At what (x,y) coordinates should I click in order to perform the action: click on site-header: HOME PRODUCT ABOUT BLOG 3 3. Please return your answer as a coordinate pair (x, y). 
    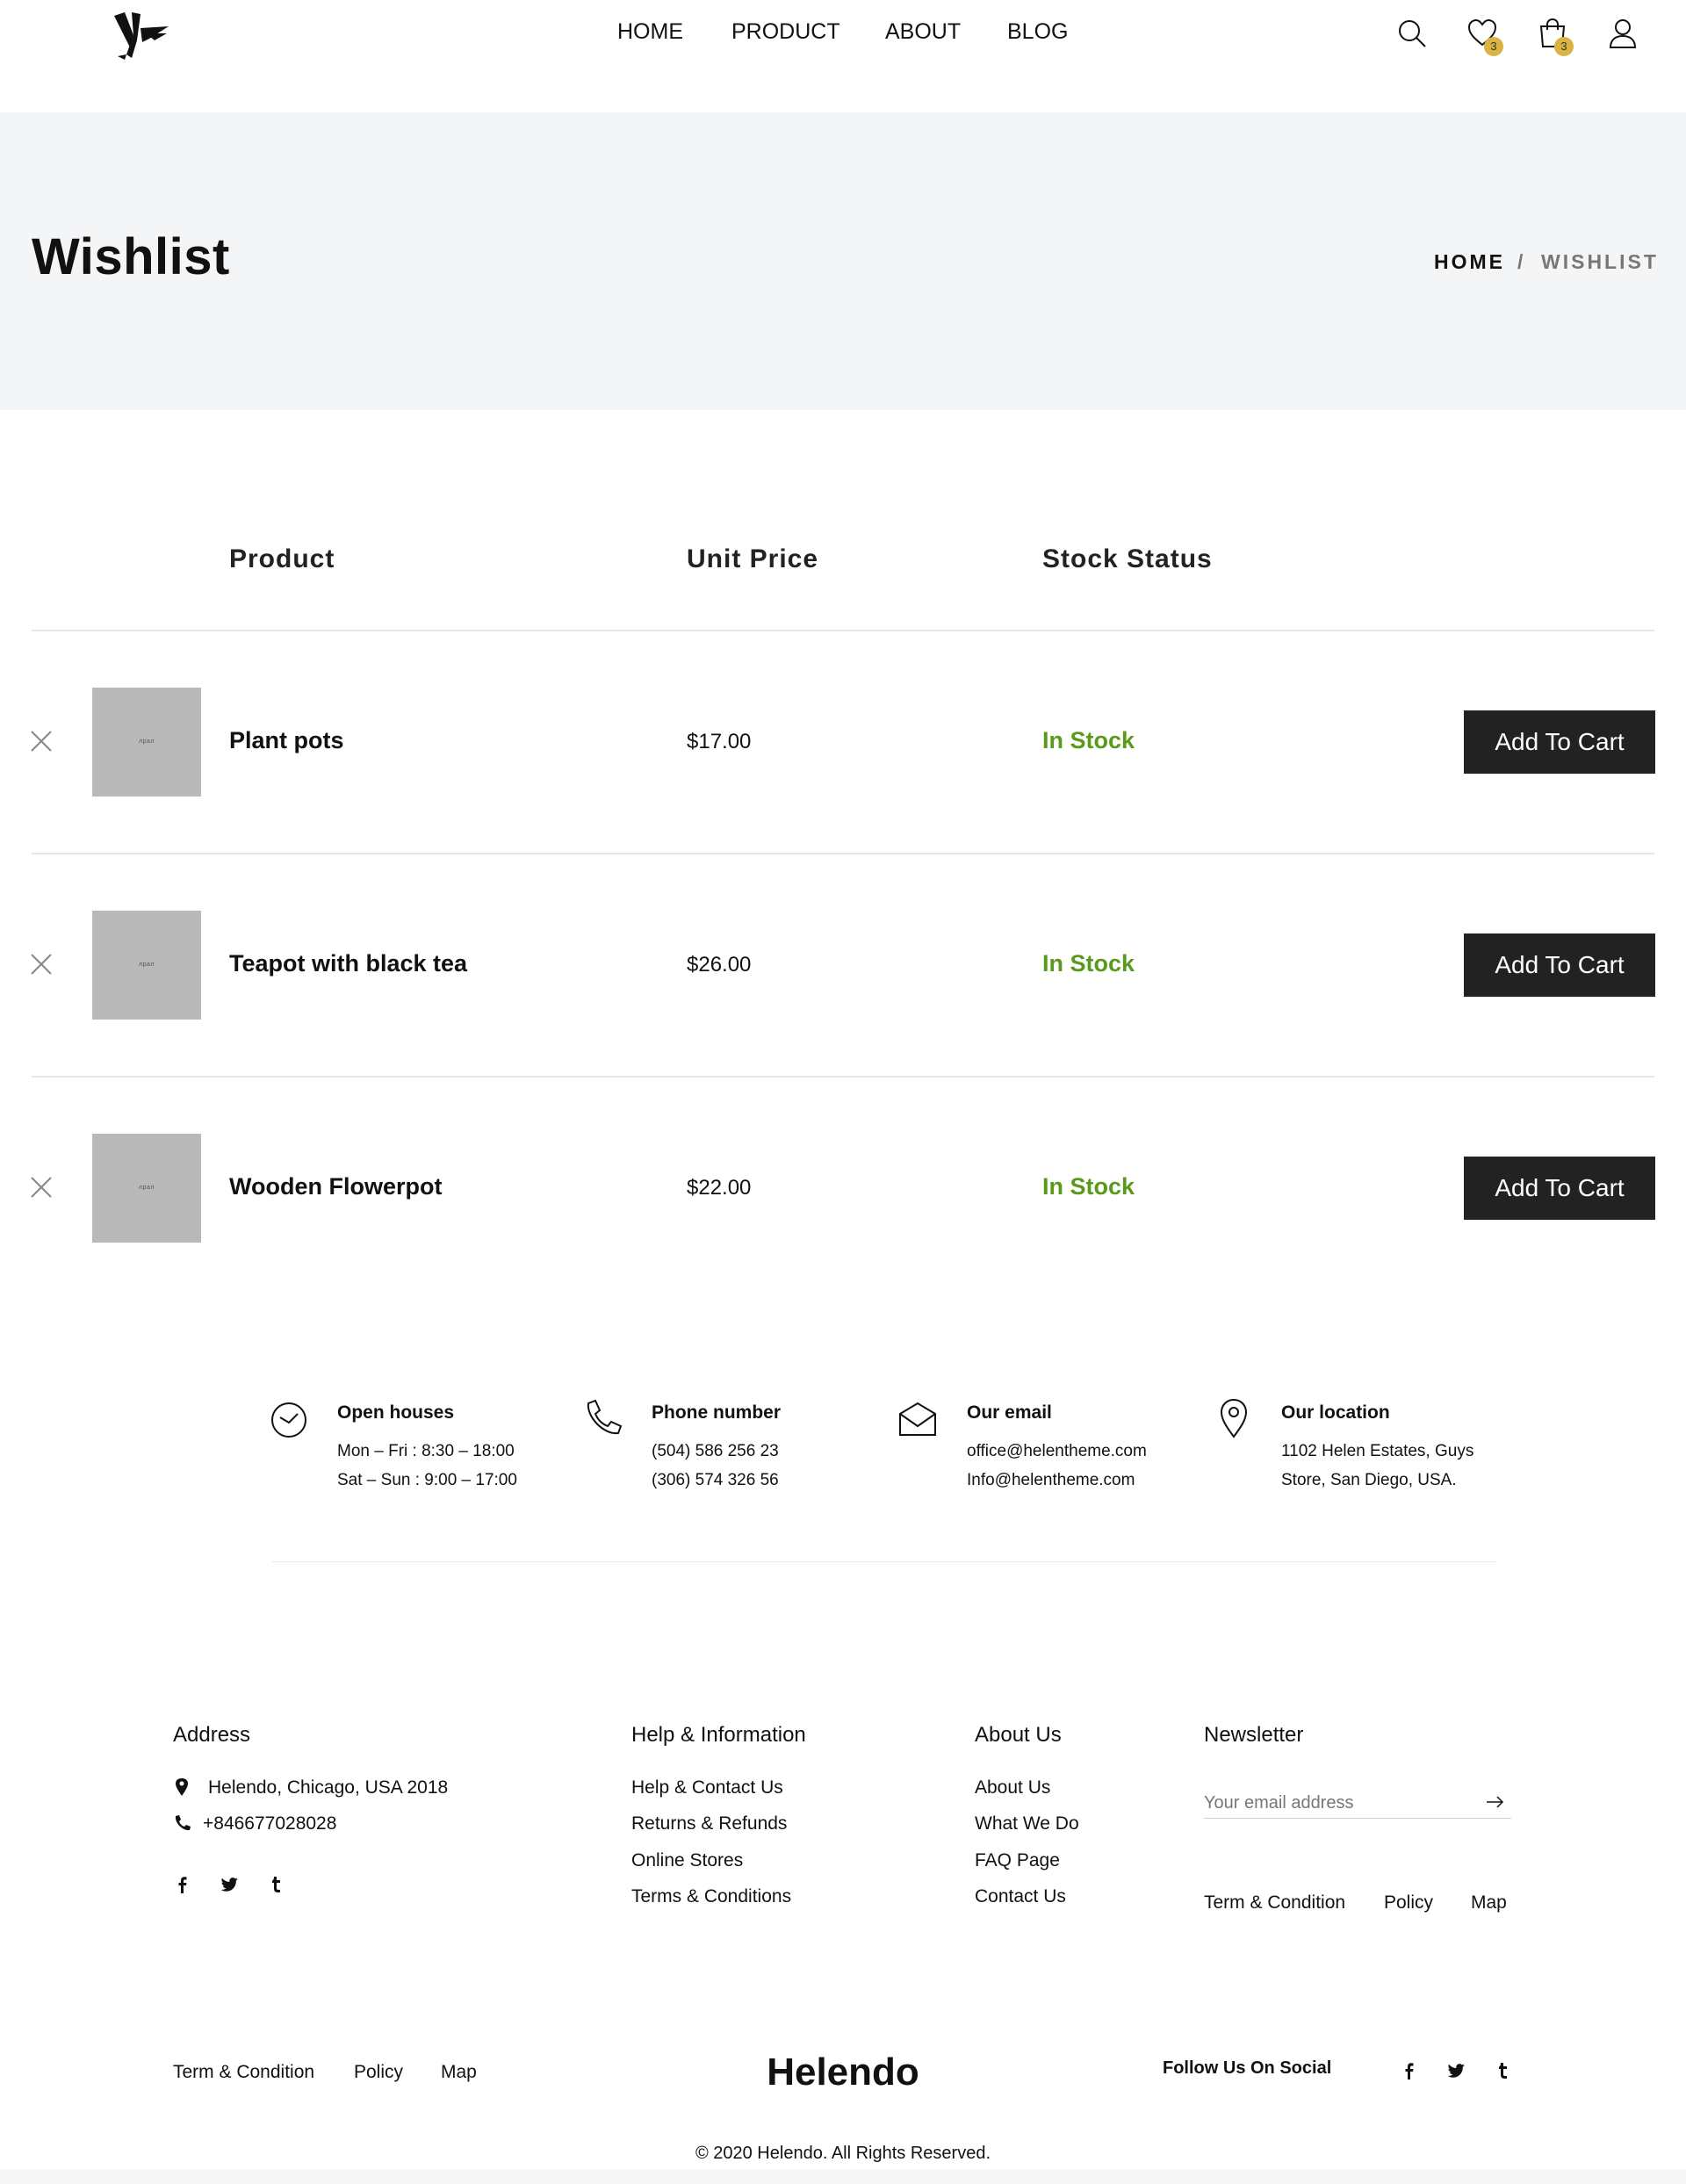
    Looking at the image, I should click on (843, 56).